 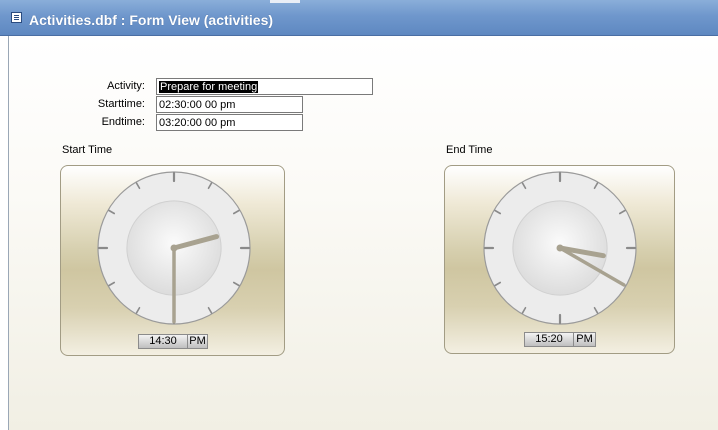 I want to click on form-icon, so click(x=16, y=17).